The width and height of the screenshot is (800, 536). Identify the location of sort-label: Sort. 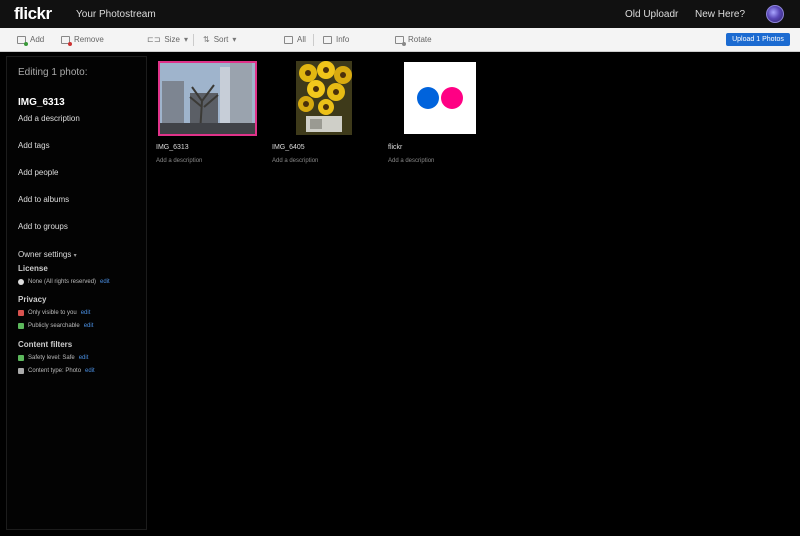
(221, 39).